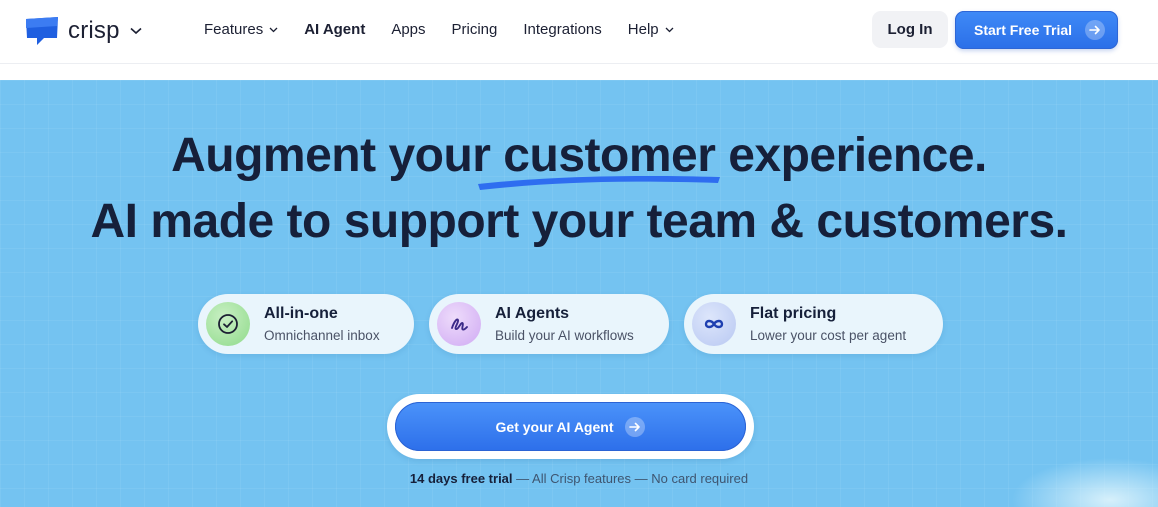 The width and height of the screenshot is (1158, 507). Describe the element at coordinates (459, 324) in the screenshot. I see `scribble-icon` at that location.